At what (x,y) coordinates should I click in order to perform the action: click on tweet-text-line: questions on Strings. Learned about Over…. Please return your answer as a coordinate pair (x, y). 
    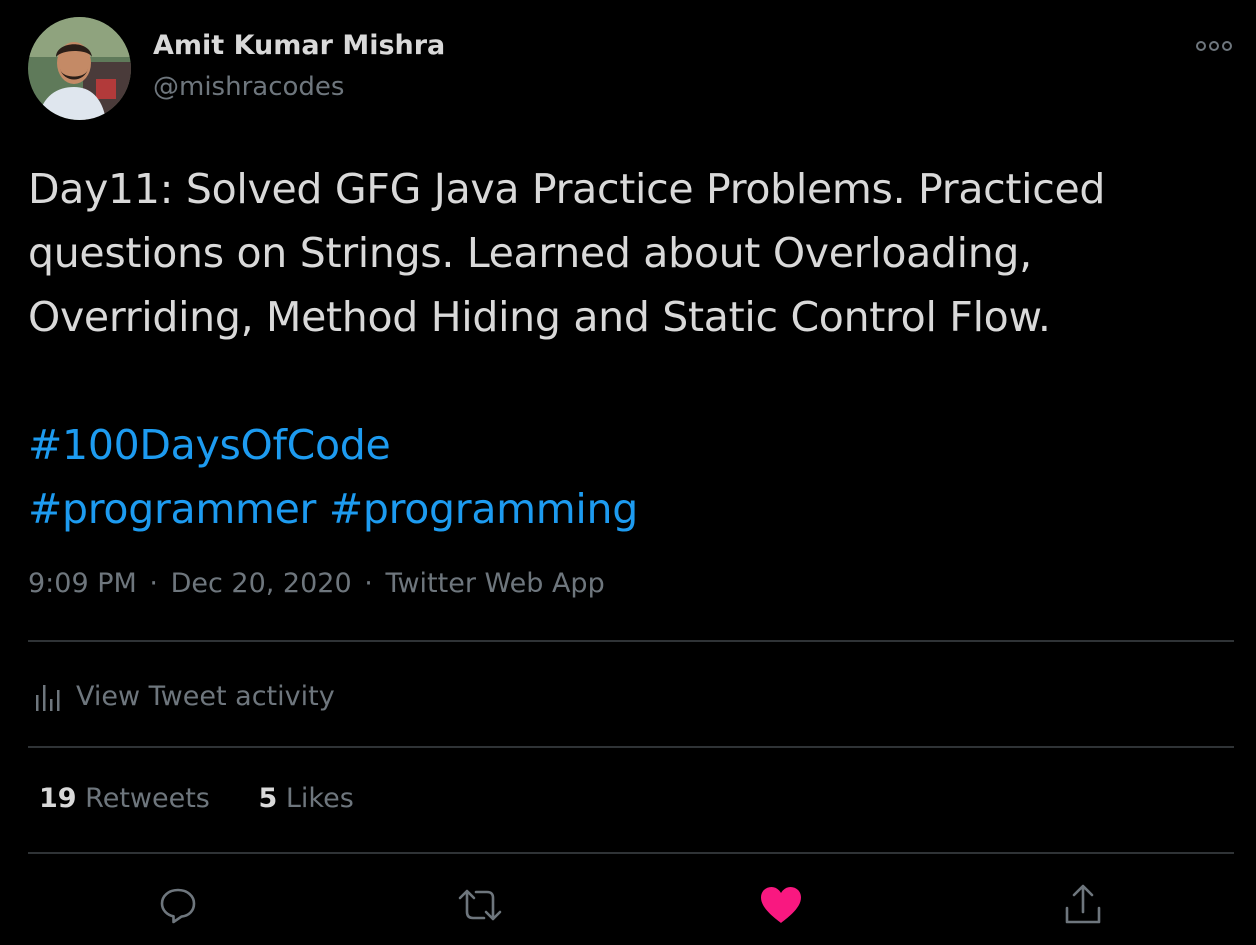
    Looking at the image, I should click on (530, 253).